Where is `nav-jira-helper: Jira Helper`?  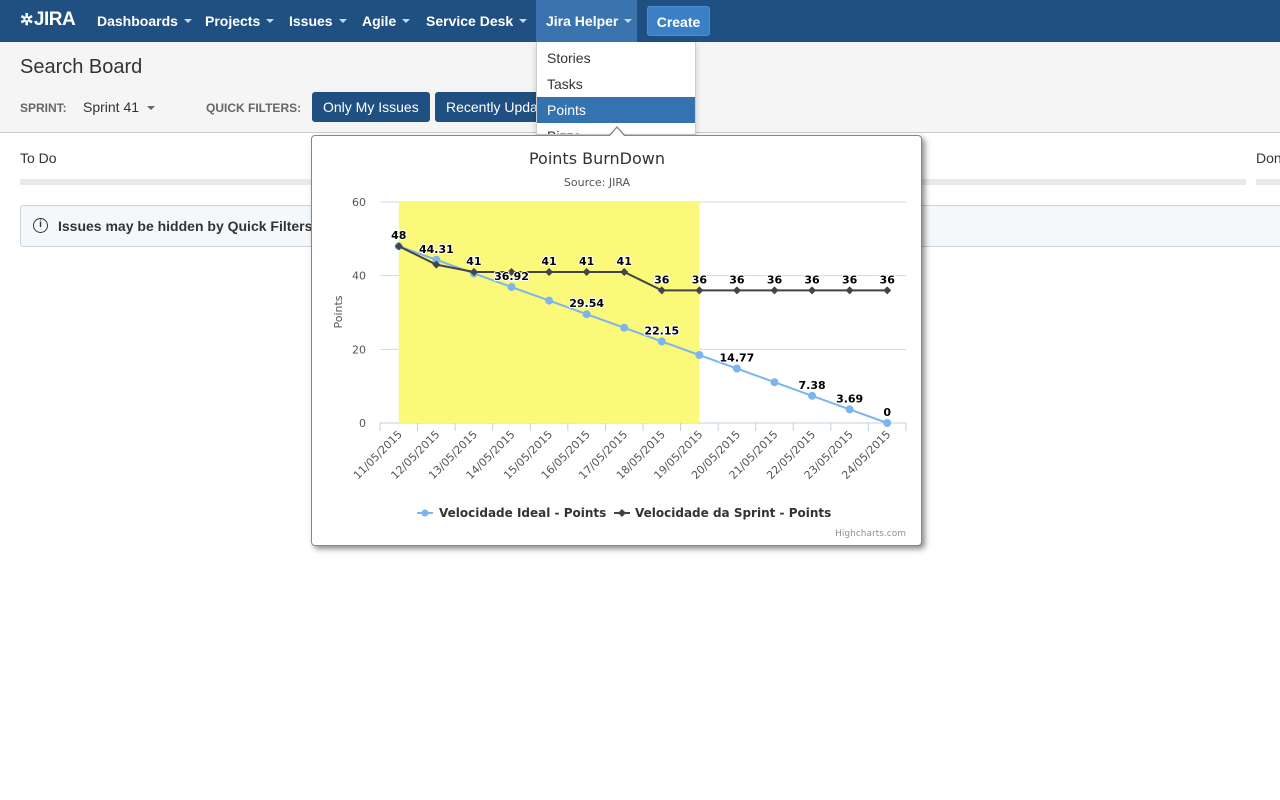
nav-jira-helper: Jira Helper is located at coordinates (586, 21).